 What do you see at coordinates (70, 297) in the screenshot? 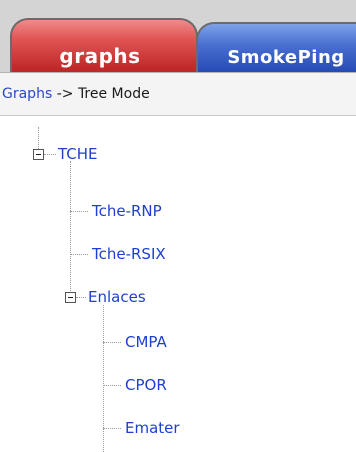
I see `collapse-icon-enlaces` at bounding box center [70, 297].